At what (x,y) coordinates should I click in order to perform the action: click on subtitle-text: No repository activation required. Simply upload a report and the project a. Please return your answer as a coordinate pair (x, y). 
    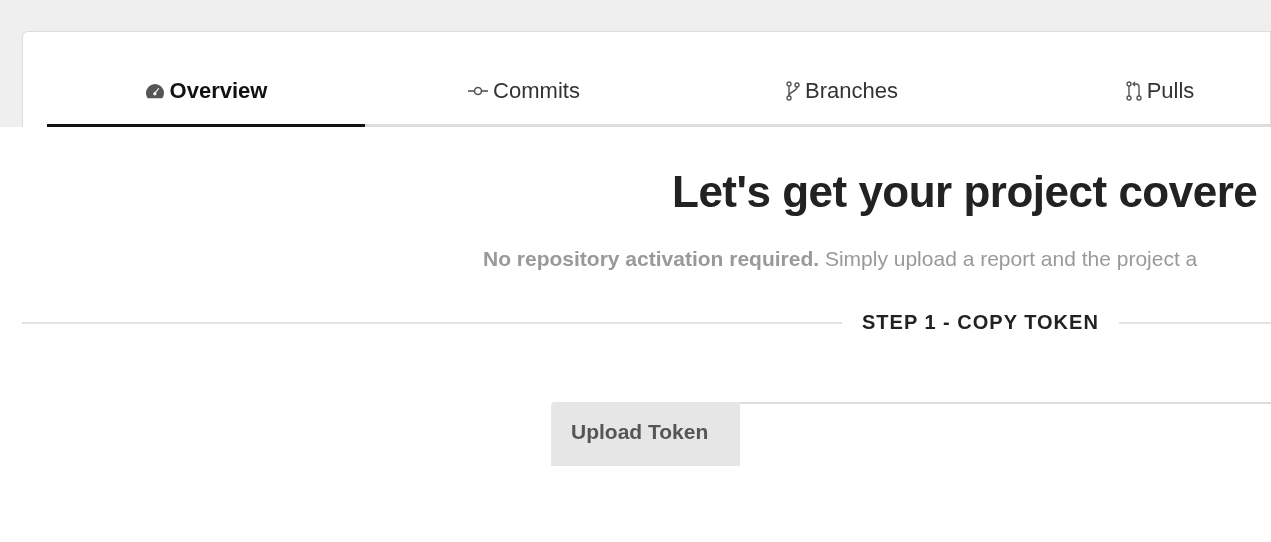
    Looking at the image, I should click on (841, 259).